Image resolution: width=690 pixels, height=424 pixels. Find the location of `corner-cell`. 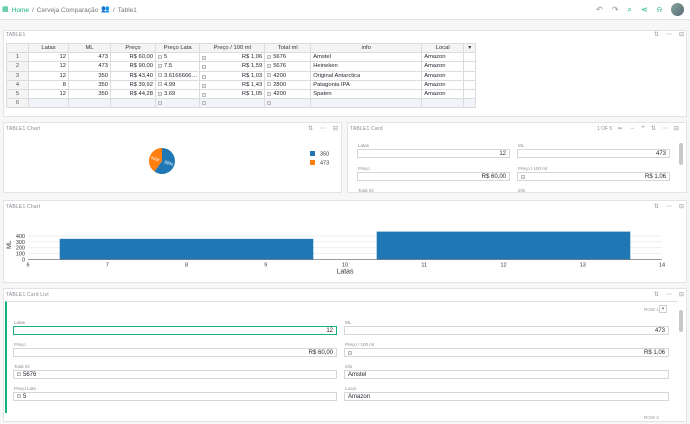

corner-cell is located at coordinates (17, 48).